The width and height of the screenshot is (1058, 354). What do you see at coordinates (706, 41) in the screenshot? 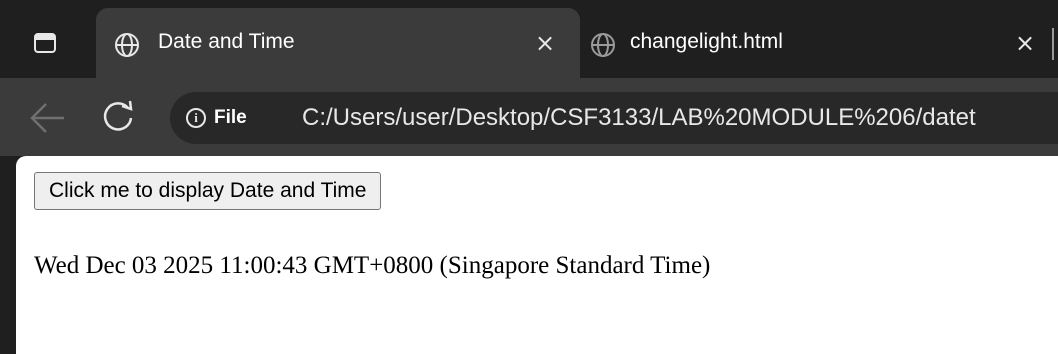
I see `tab-title: changelight.html` at bounding box center [706, 41].